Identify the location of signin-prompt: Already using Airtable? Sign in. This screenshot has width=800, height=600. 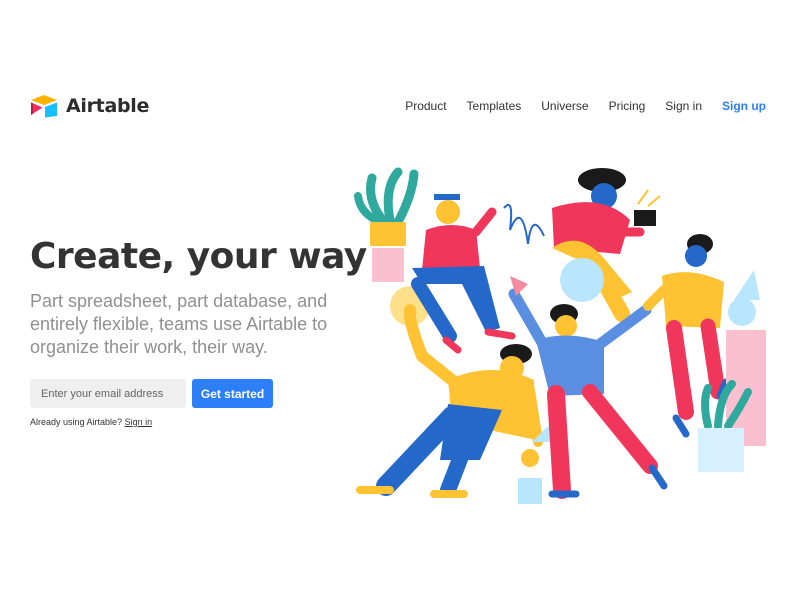
(91, 422).